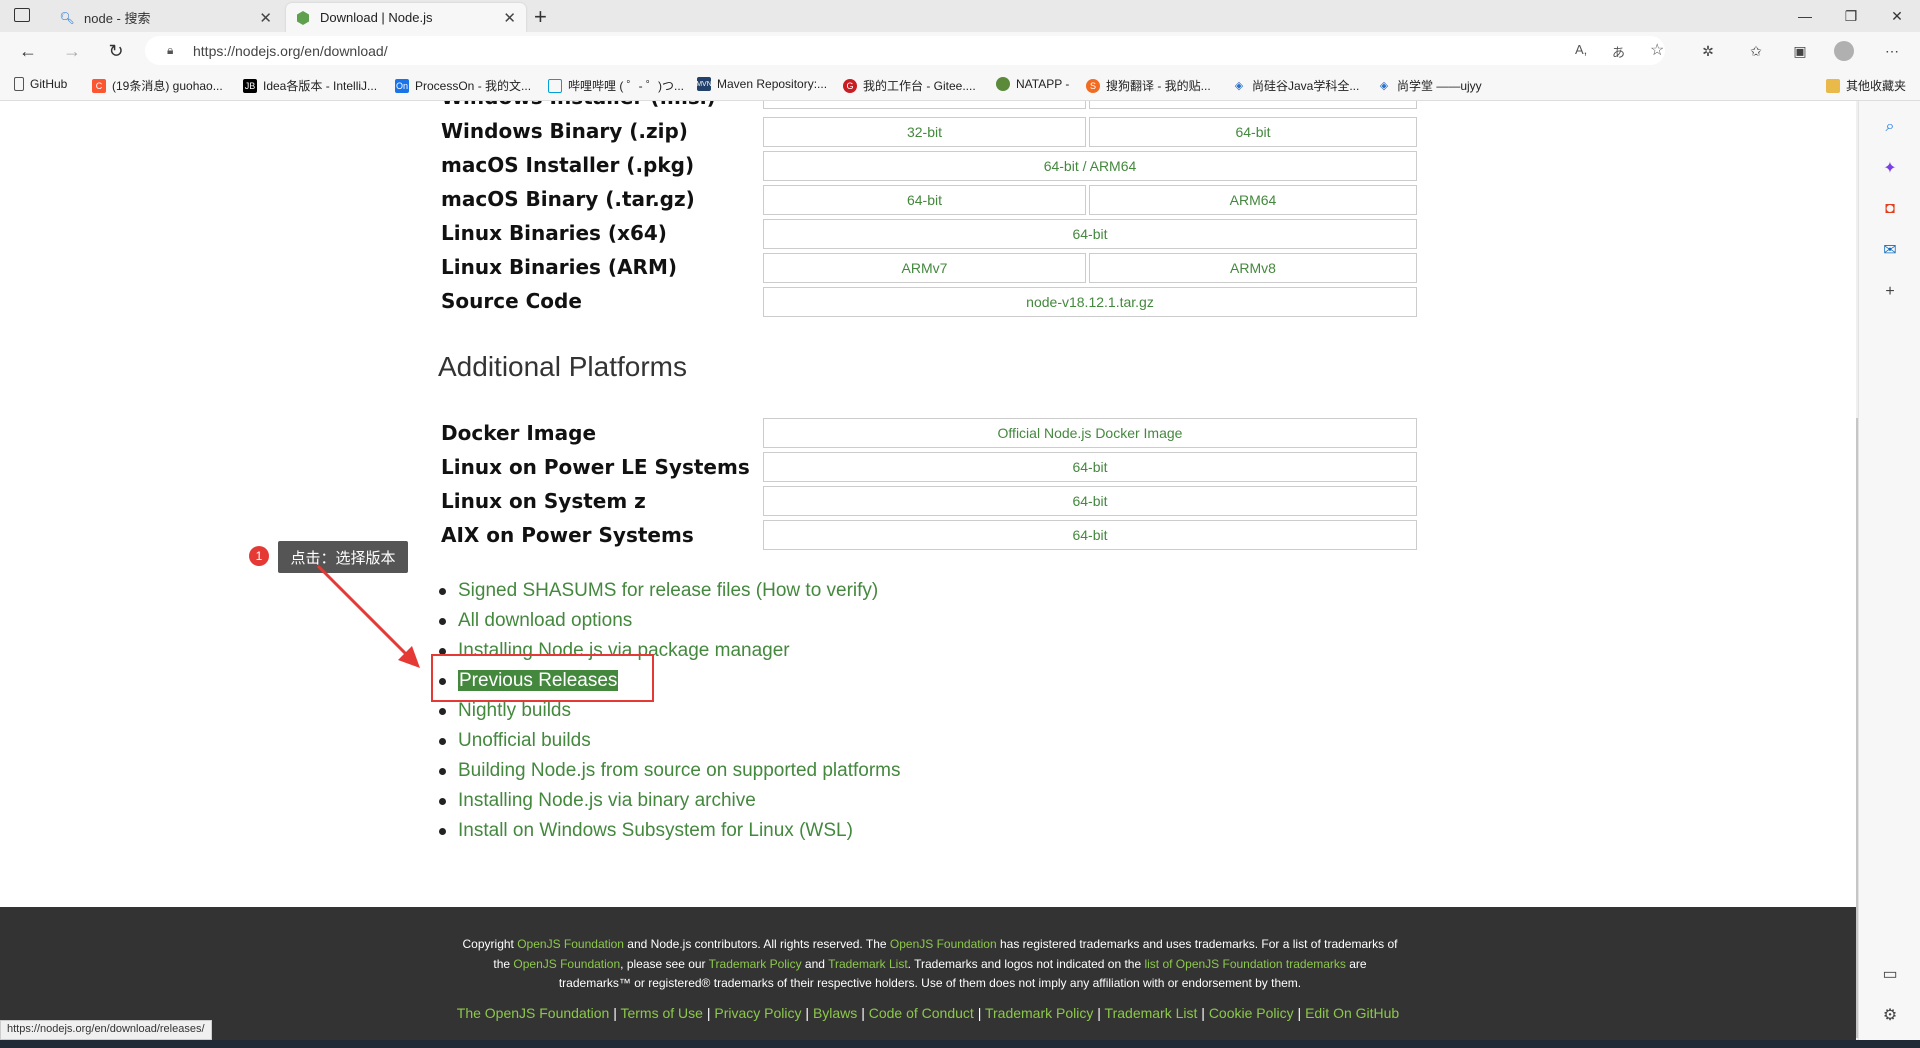  What do you see at coordinates (106, 1030) in the screenshot?
I see `status-url: https://nodejs.org/en/download/releases/` at bounding box center [106, 1030].